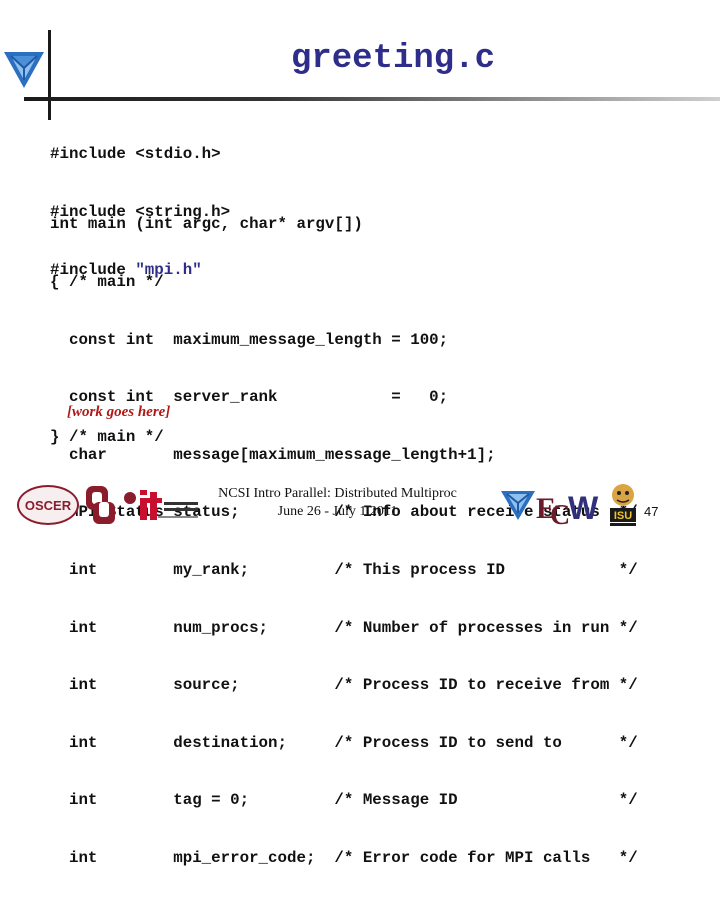 This screenshot has height=907, width=720. I want to click on ou-it-logo, so click(161, 506).